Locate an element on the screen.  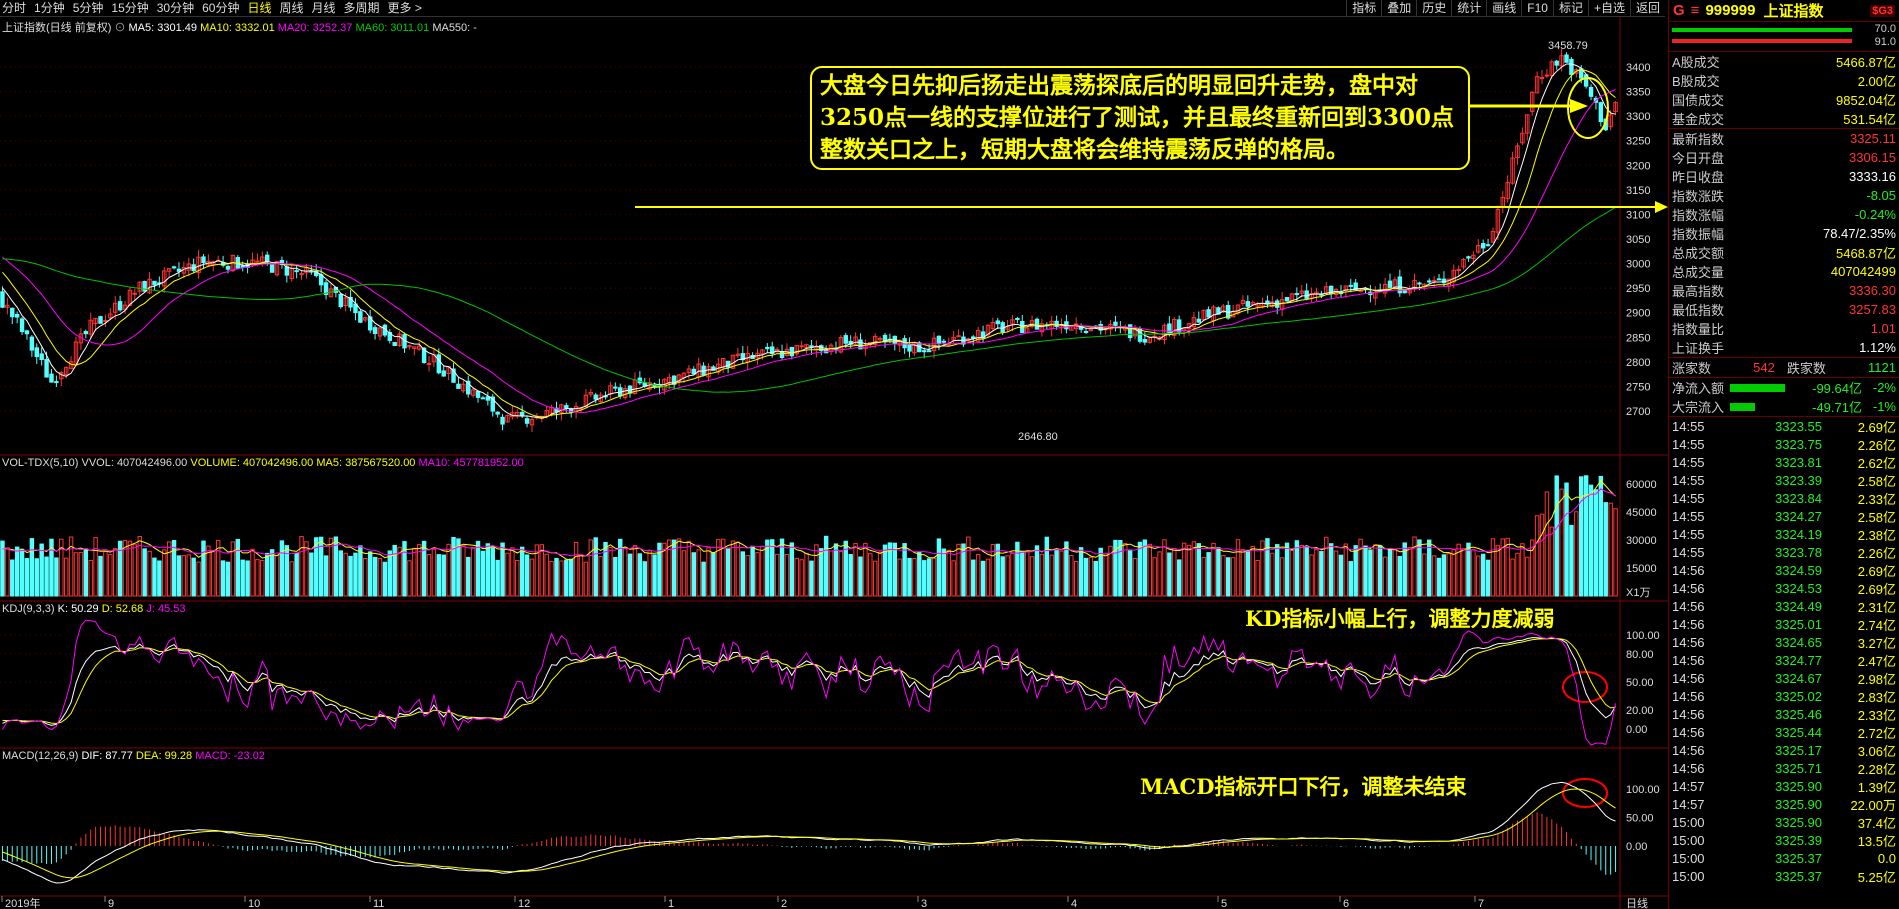
settings-icon: ⊙ is located at coordinates (119, 28).